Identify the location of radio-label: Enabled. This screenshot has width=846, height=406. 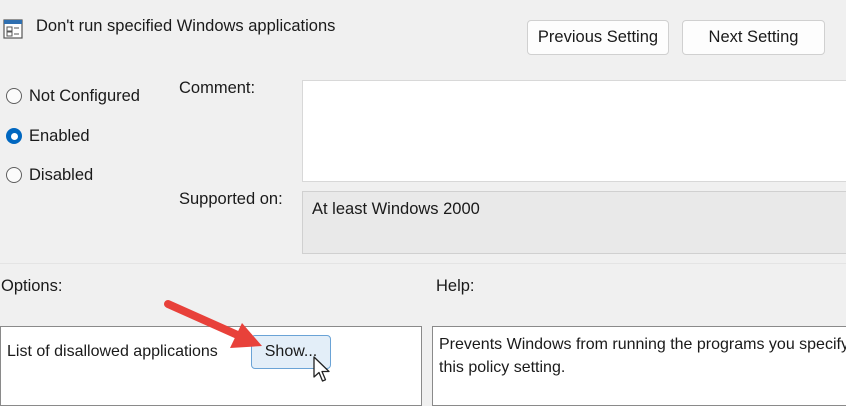
(59, 135).